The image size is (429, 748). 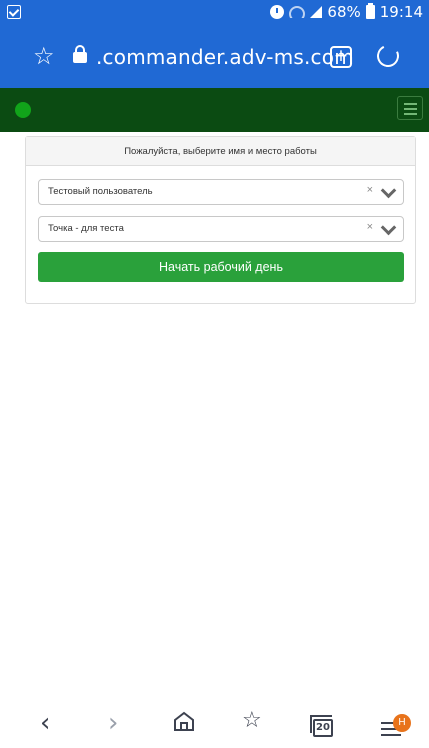 I want to click on signal-icon, so click(x=316, y=12).